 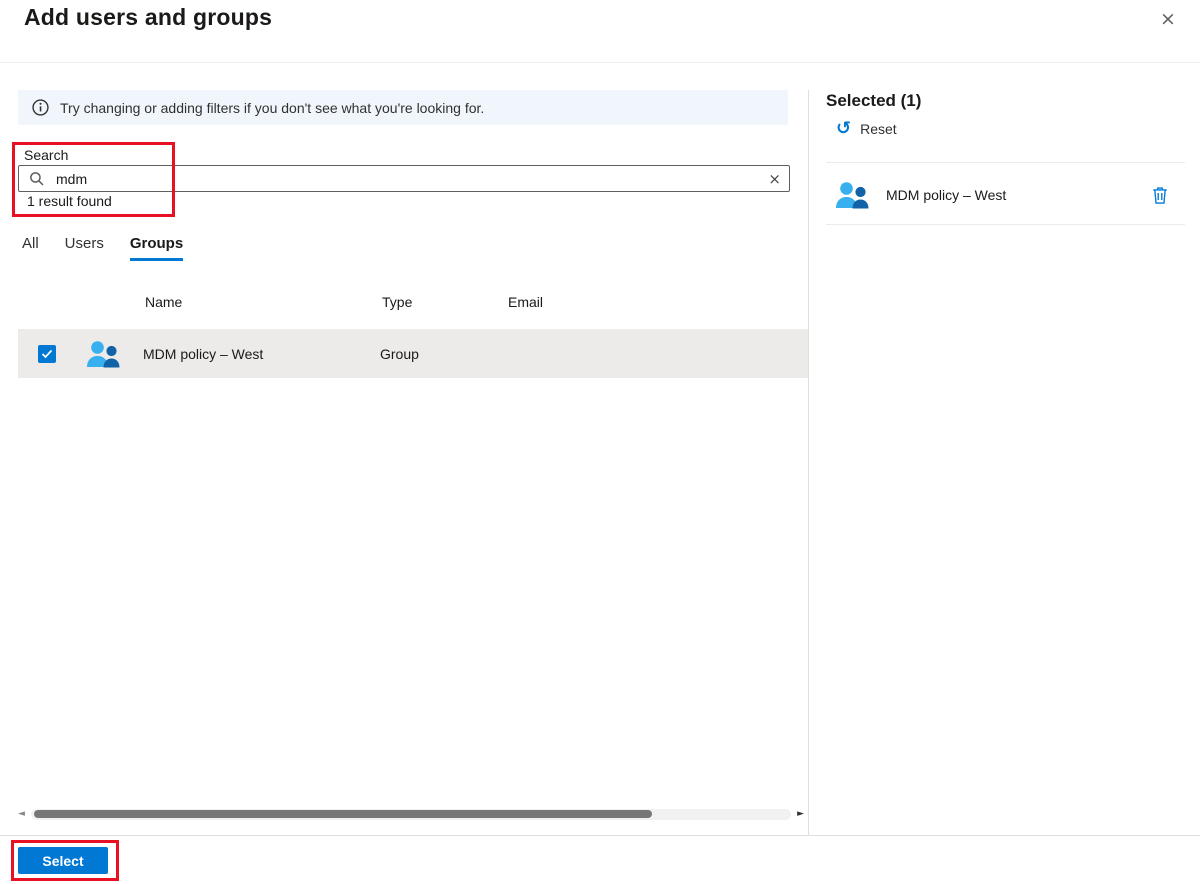 I want to click on row-name: MDM policy – West, so click(x=203, y=353).